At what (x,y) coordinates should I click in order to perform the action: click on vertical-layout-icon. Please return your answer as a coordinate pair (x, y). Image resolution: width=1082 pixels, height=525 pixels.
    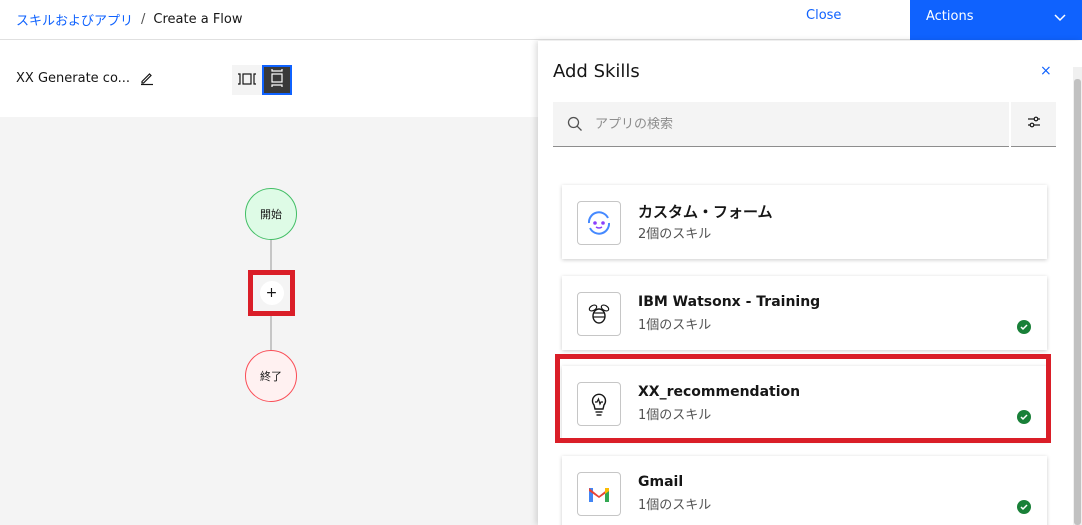
    Looking at the image, I should click on (277, 80).